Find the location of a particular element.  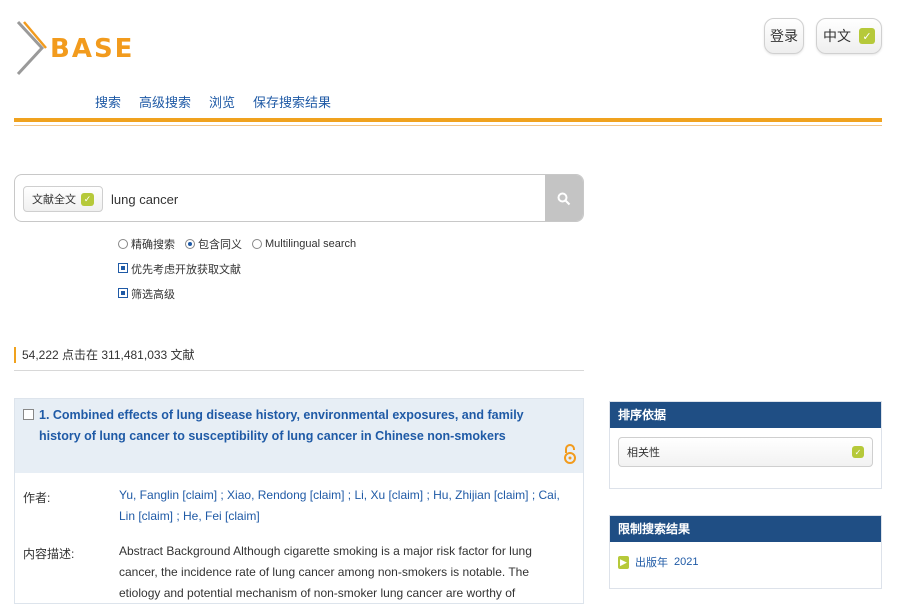

main-nav: 搜索 高级搜索 浏览 保存搜索结果 is located at coordinates (213, 101).